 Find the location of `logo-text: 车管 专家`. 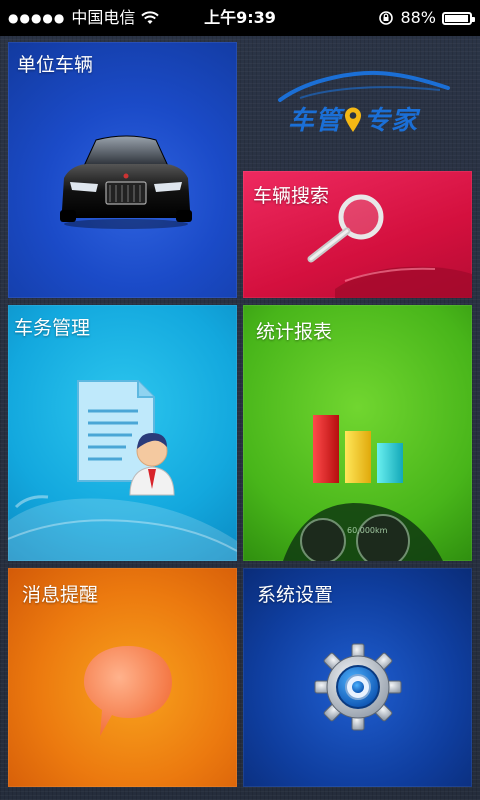

logo-text: 车管 专家 is located at coordinates (353, 121).